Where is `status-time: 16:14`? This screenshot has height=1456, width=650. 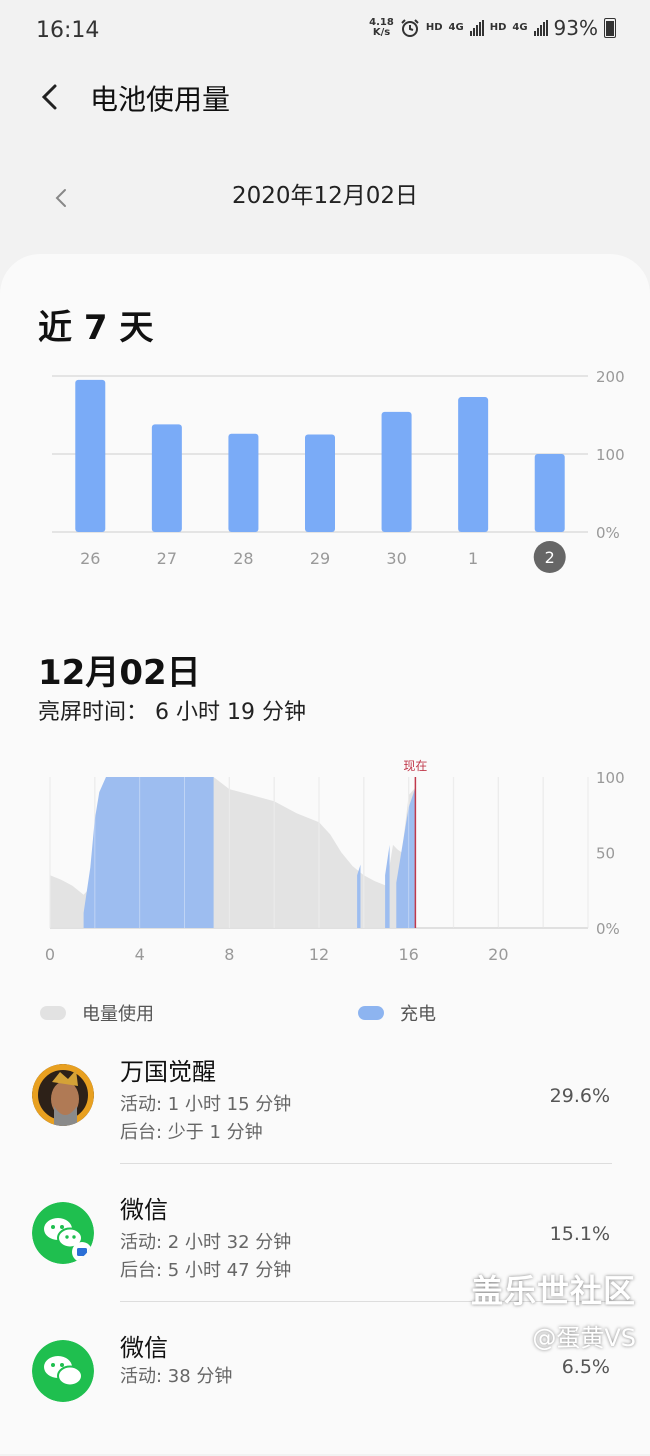 status-time: 16:14 is located at coordinates (68, 30).